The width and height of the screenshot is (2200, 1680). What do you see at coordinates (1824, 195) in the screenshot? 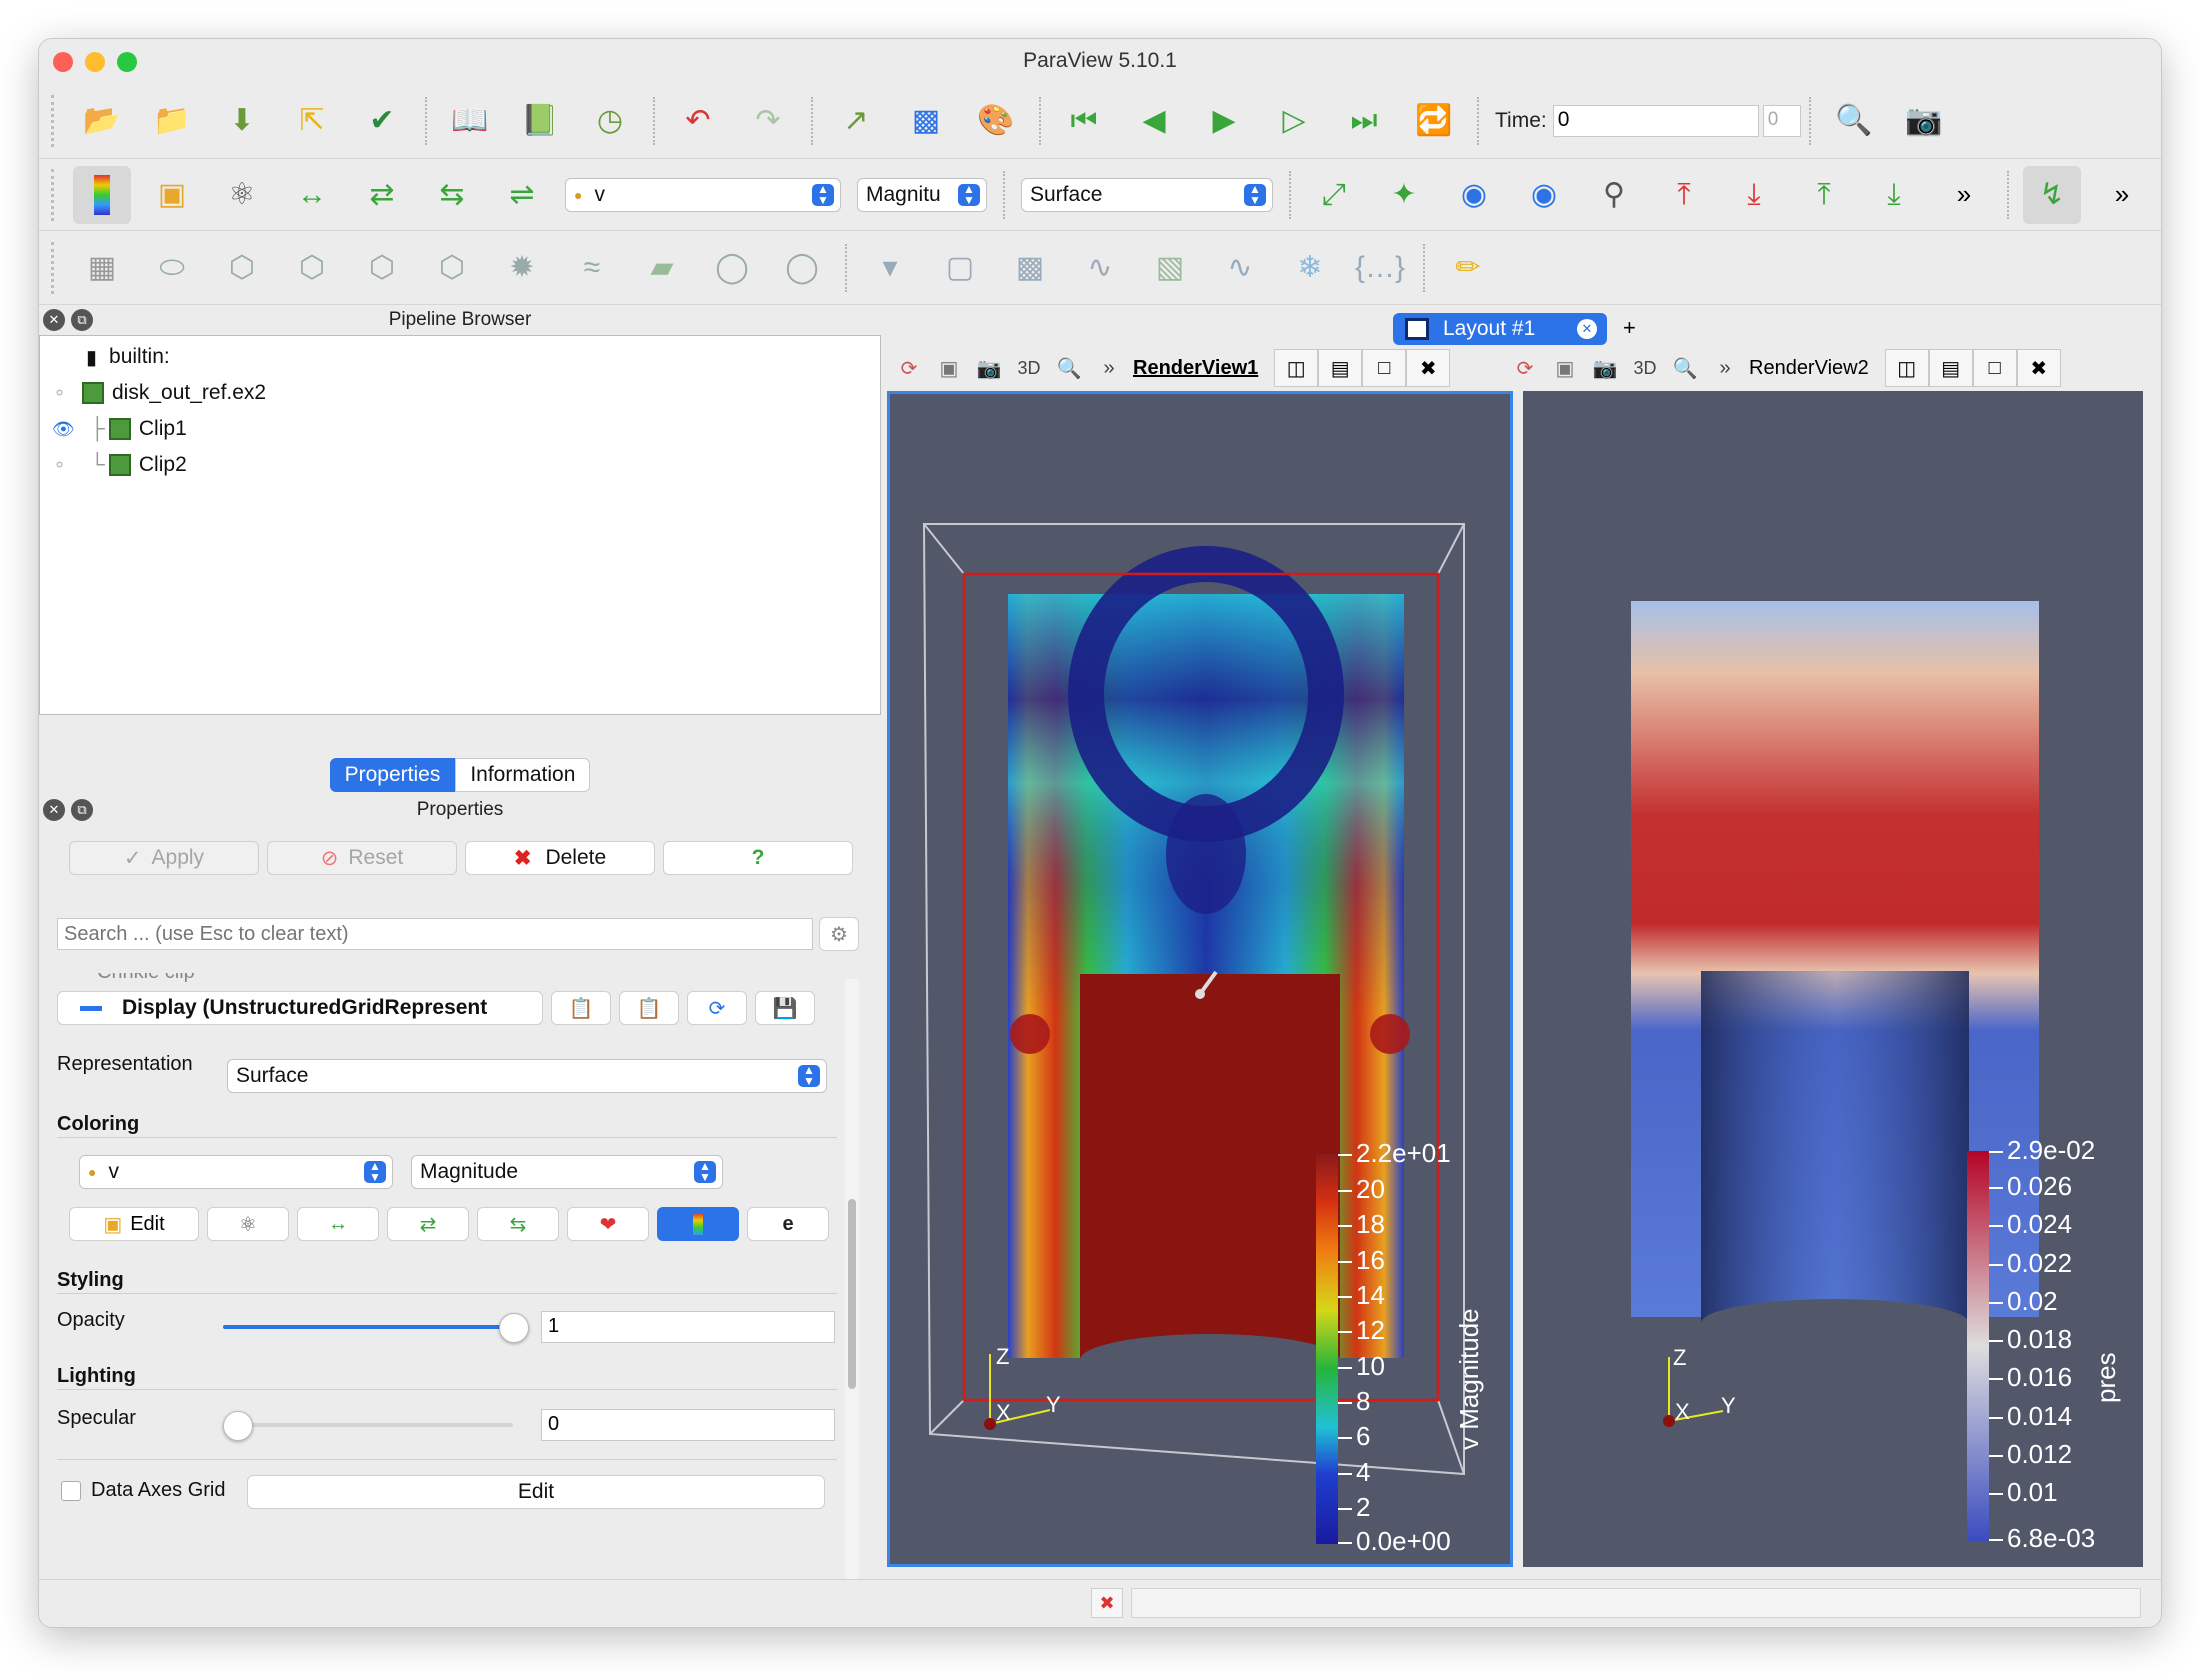
I see `view-plus-y-icon: ⤒` at bounding box center [1824, 195].